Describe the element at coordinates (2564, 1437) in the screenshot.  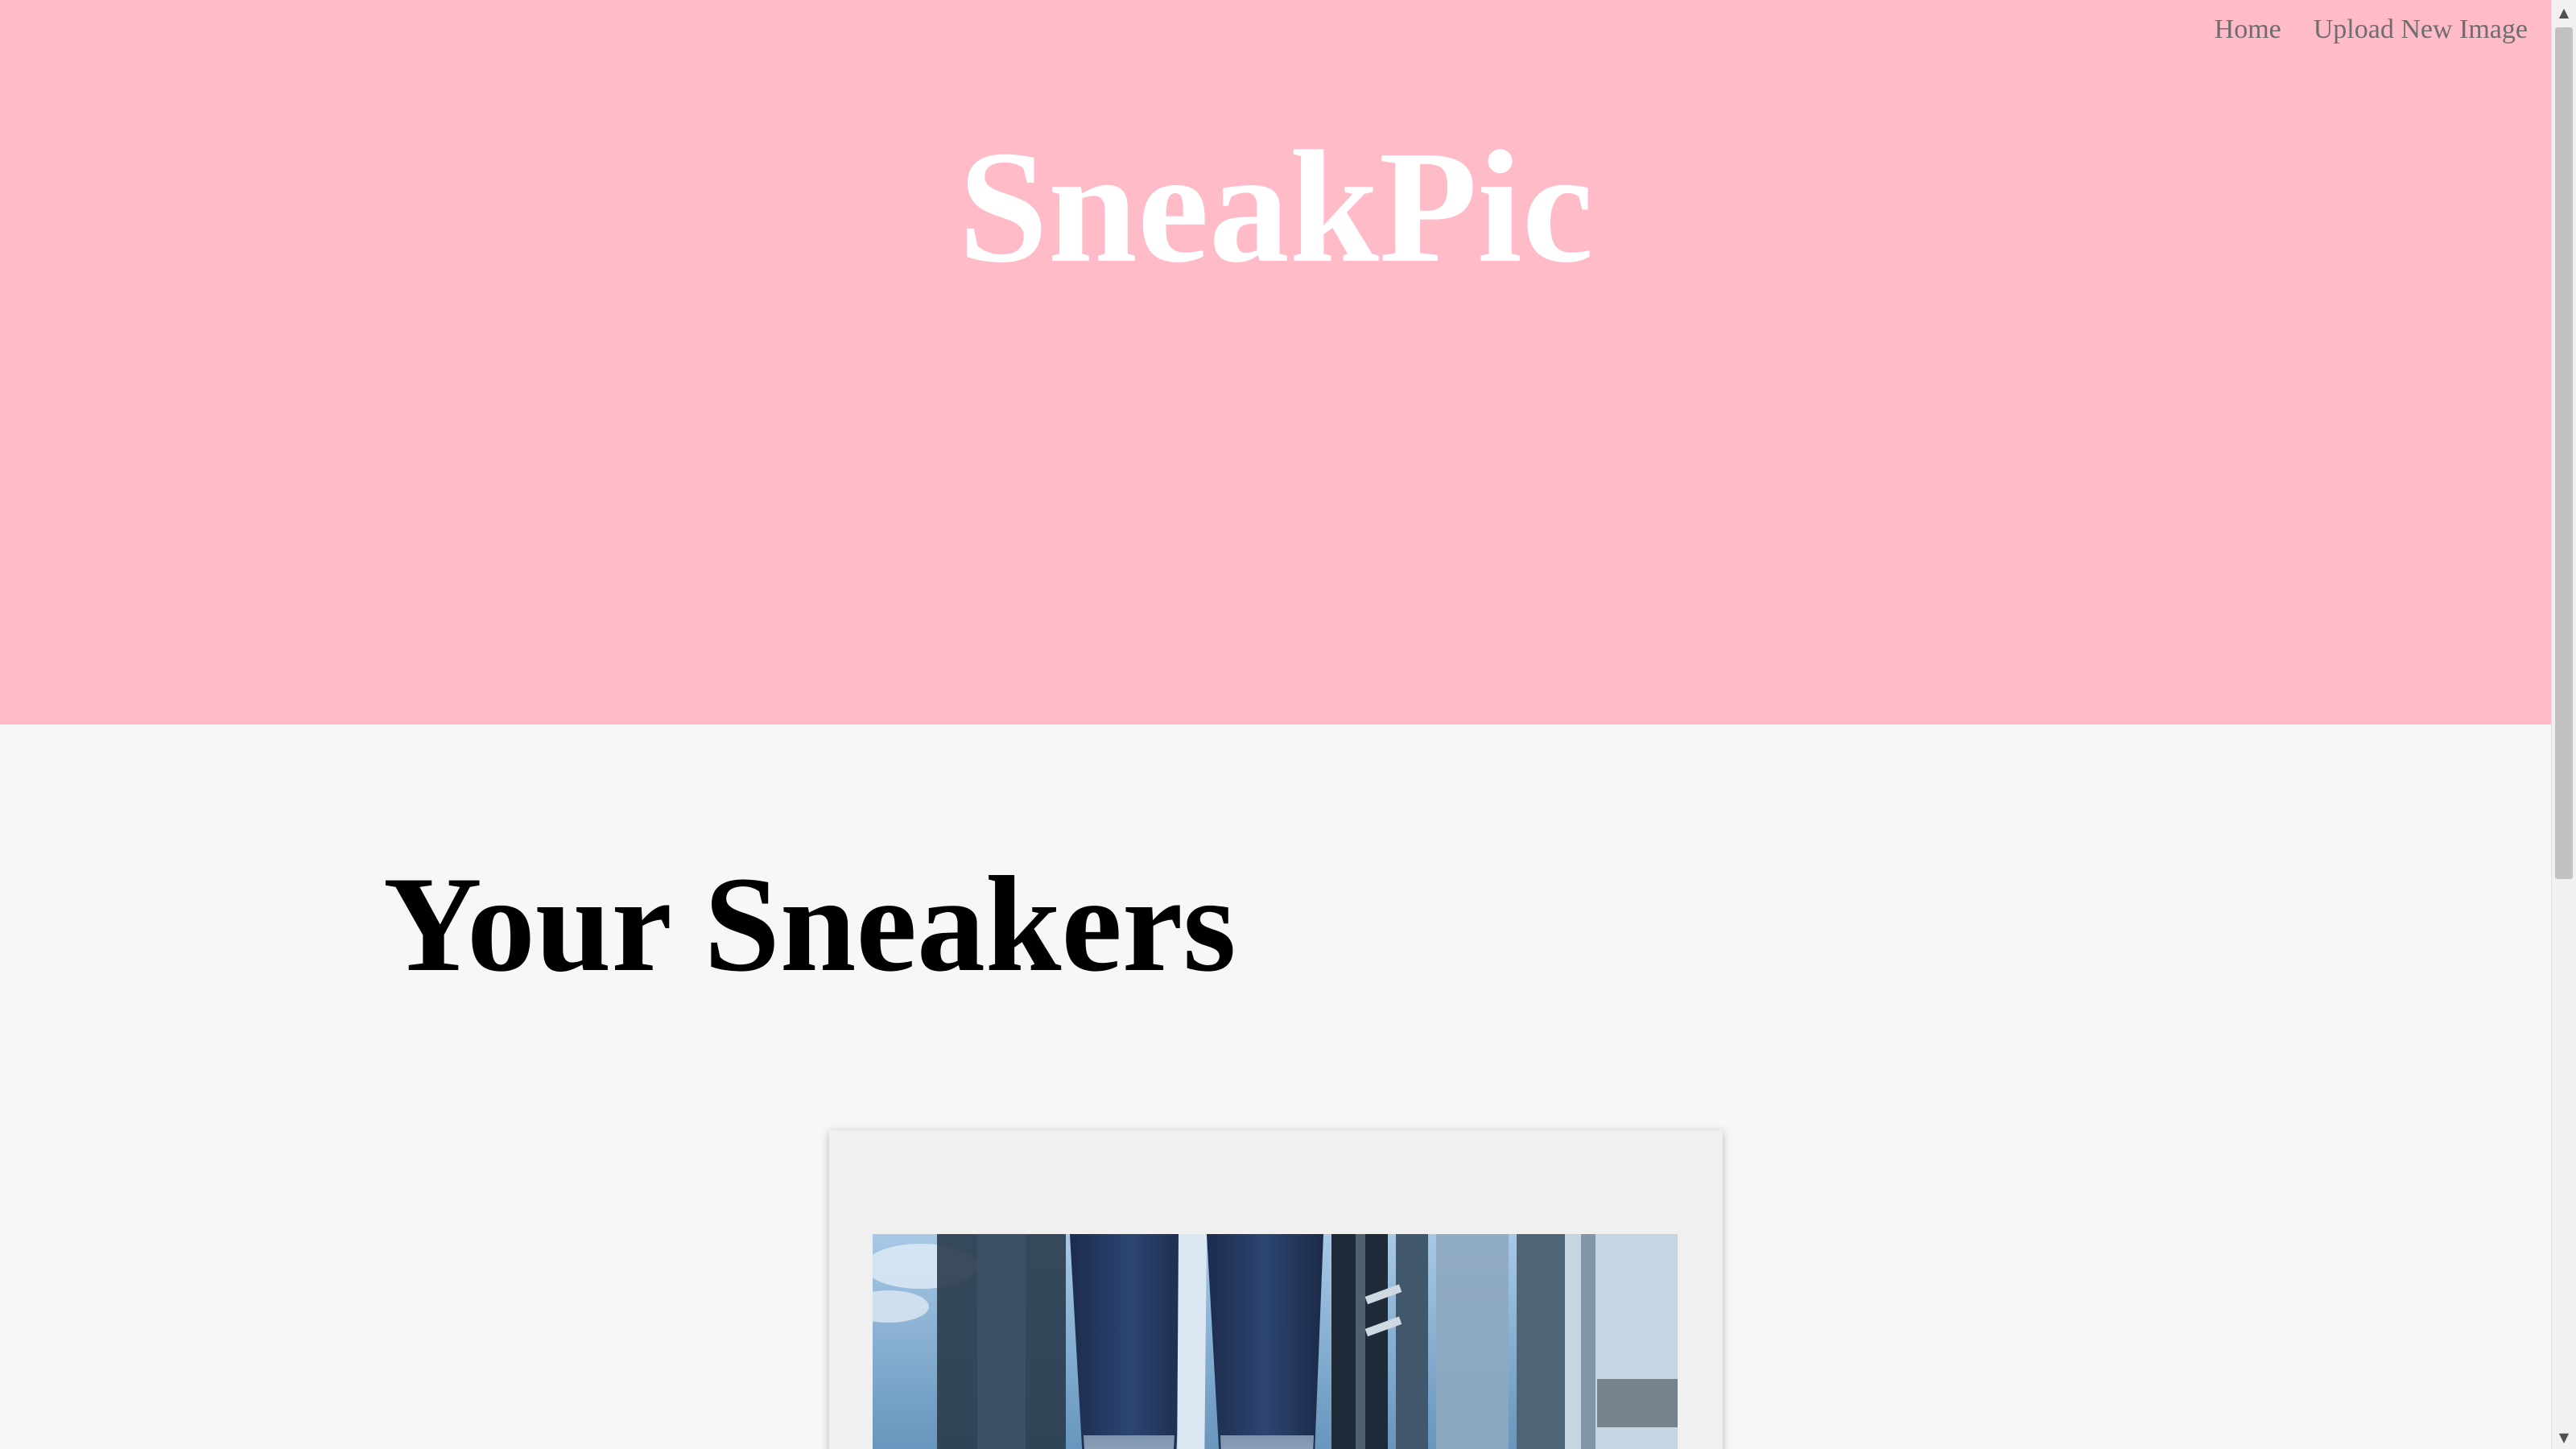
I see `scroll-down-arrow-icon: ▼` at that location.